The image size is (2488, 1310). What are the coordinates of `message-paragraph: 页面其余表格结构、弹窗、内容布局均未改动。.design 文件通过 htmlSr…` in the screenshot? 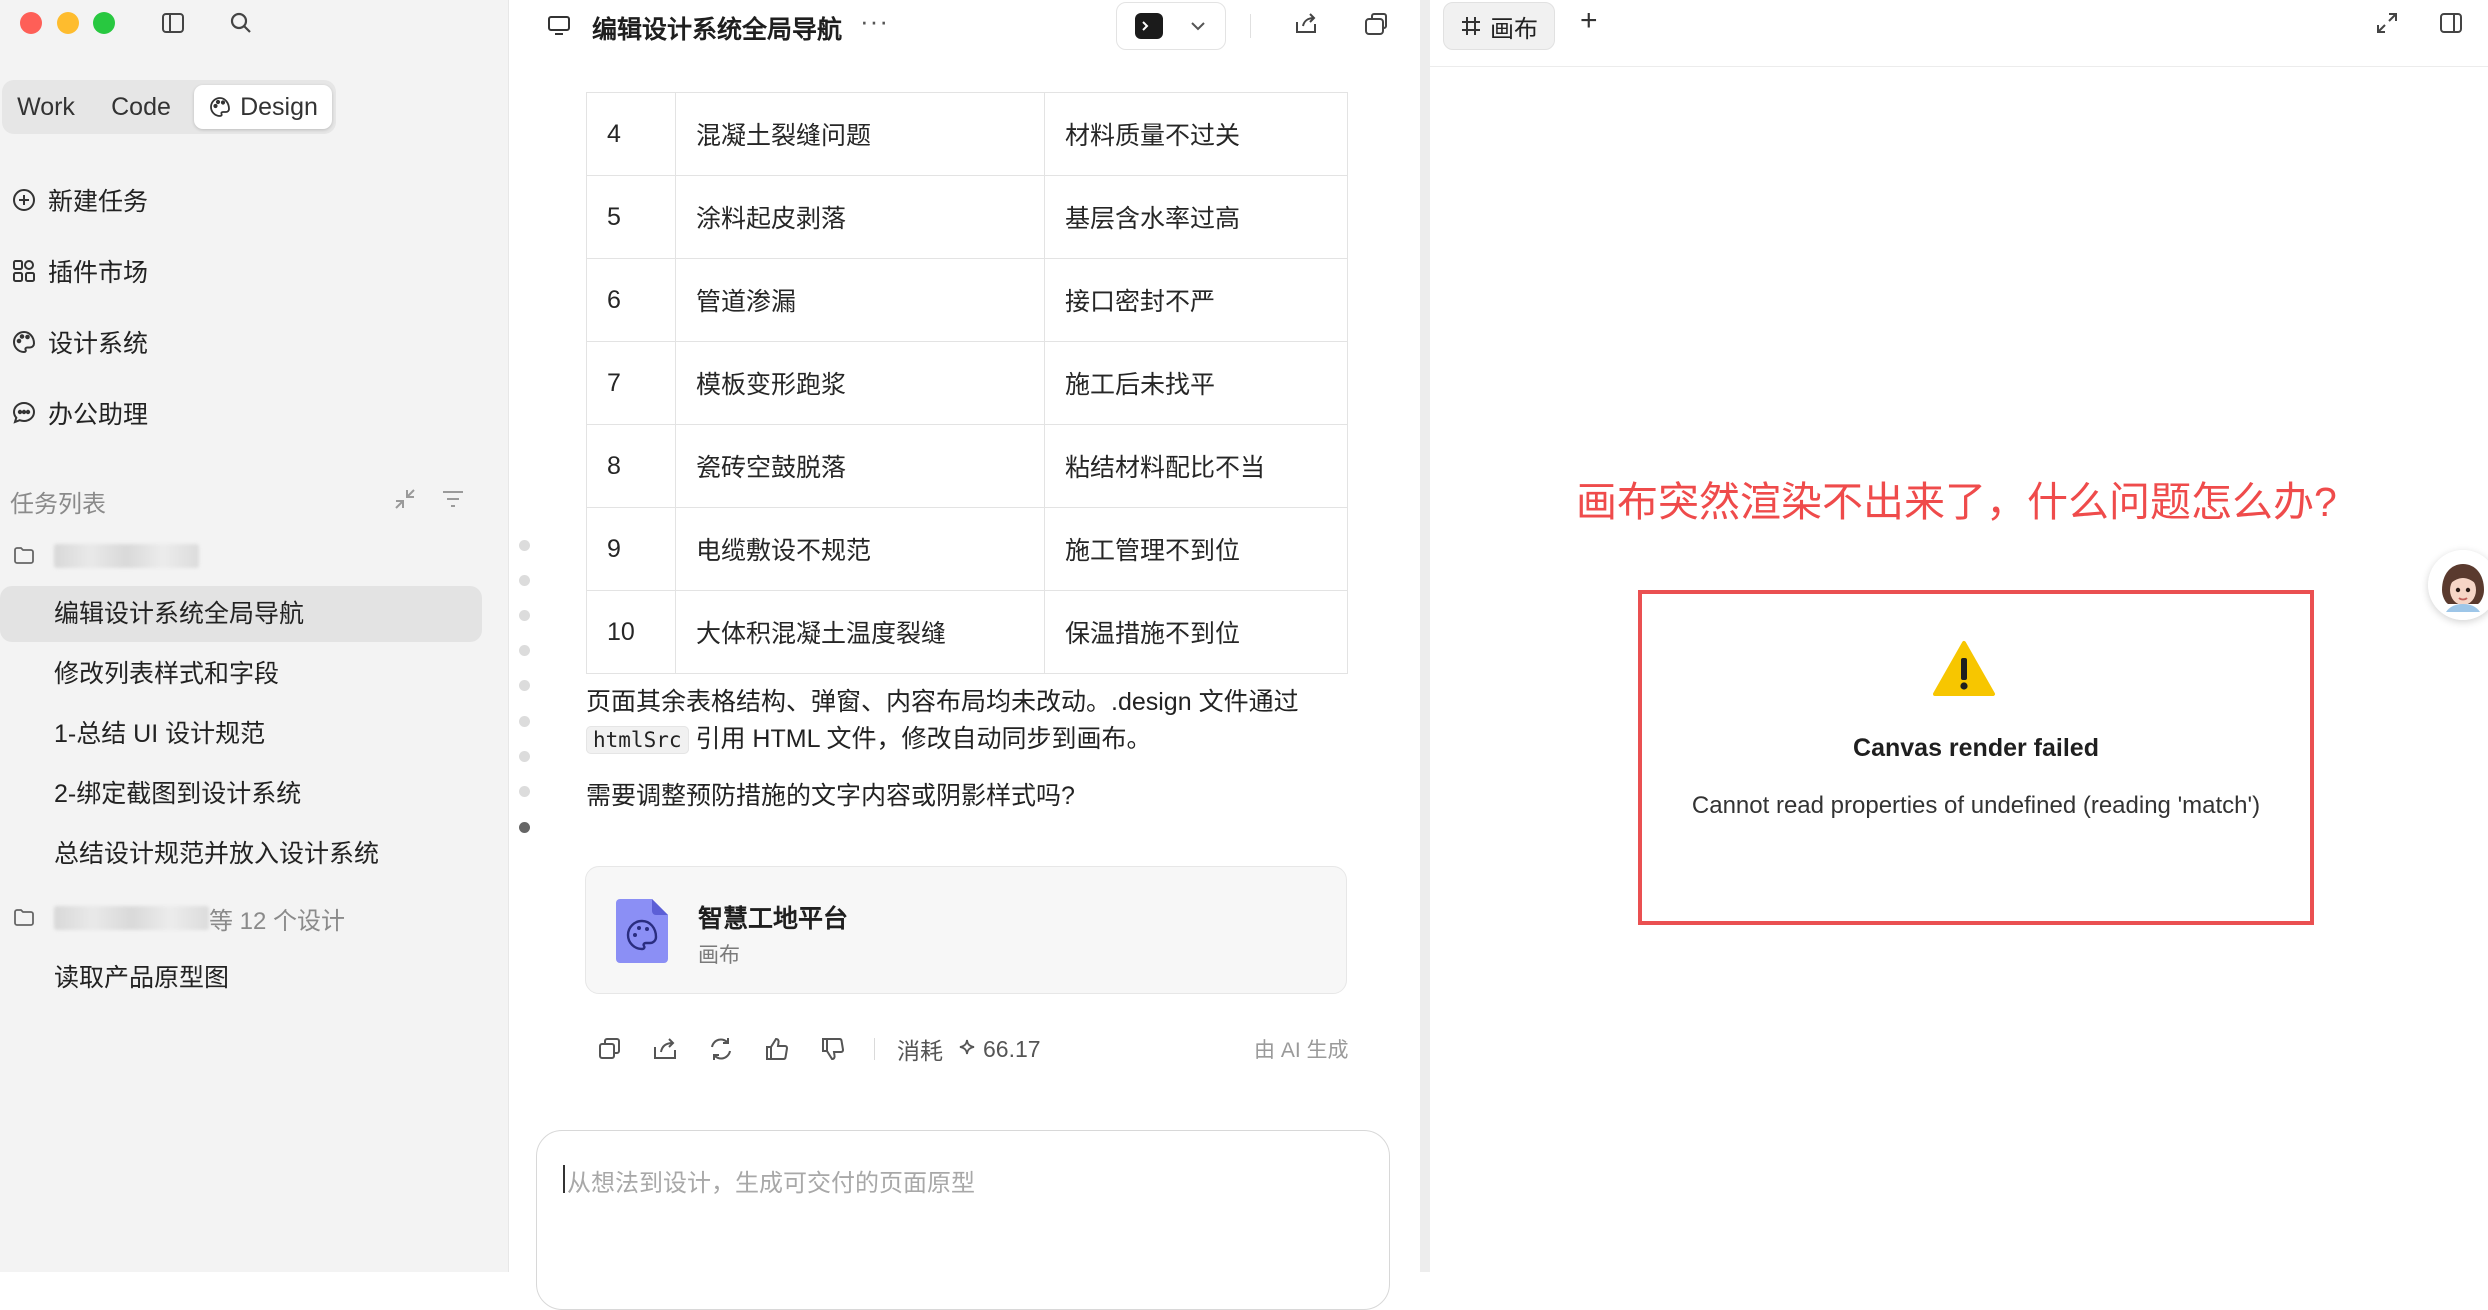 It's located at (976, 721).